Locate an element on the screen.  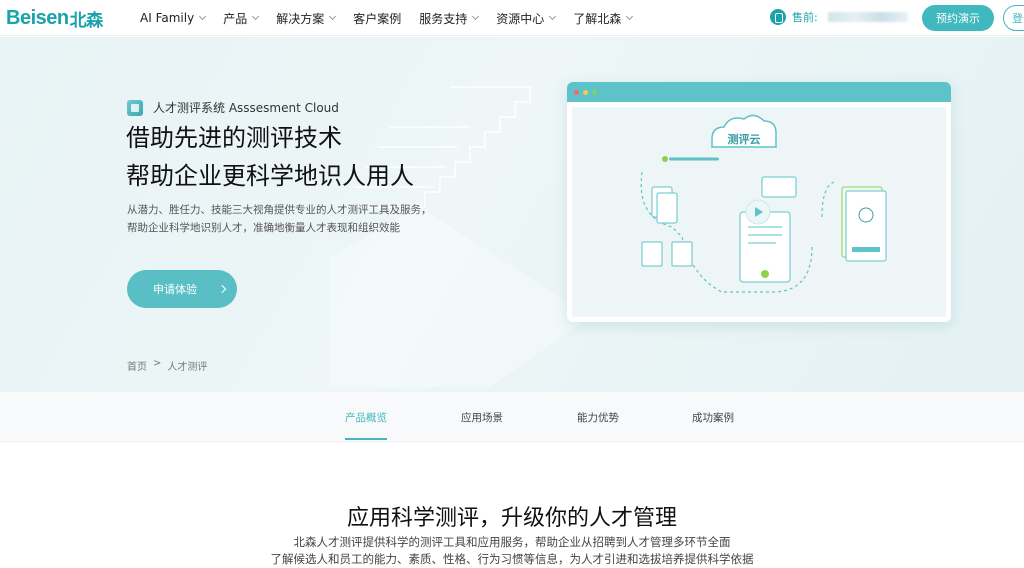
tab-scenarios: 应用场景 is located at coordinates (482, 417).